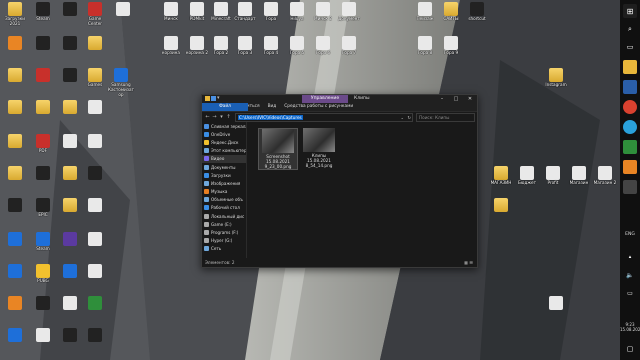 The height and width of the screenshot is (360, 640). What do you see at coordinates (297, 46) in the screenshot?
I see `desktop-icon: Гора 5` at bounding box center [297, 46].